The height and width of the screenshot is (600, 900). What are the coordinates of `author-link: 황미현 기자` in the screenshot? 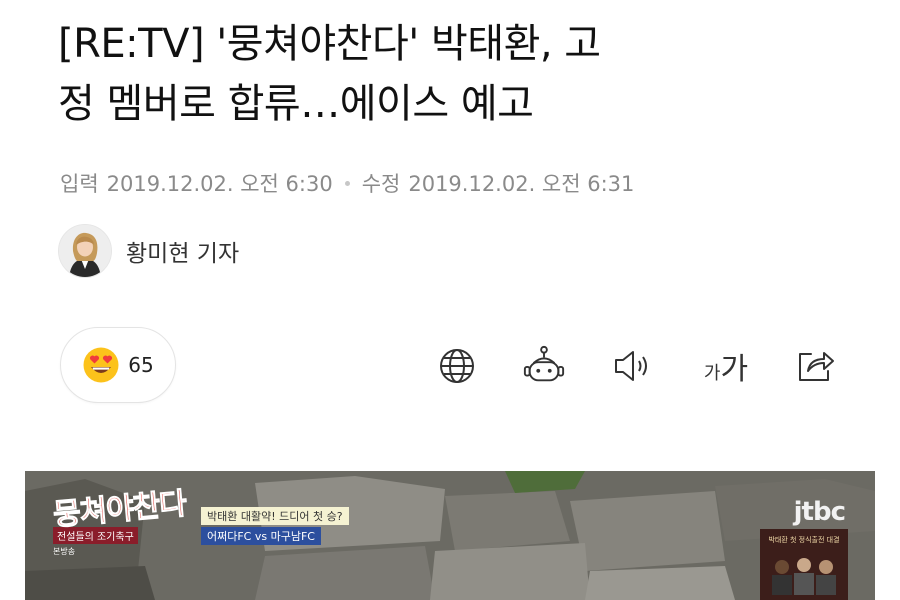 It's located at (148, 251).